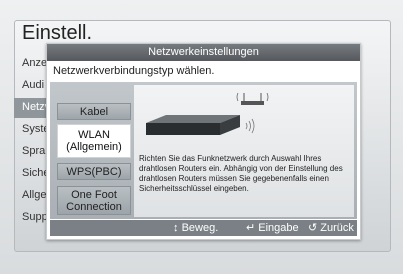 The width and height of the screenshot is (403, 274). Describe the element at coordinates (193, 125) in the screenshot. I see `blu-ray-player-icon` at that location.